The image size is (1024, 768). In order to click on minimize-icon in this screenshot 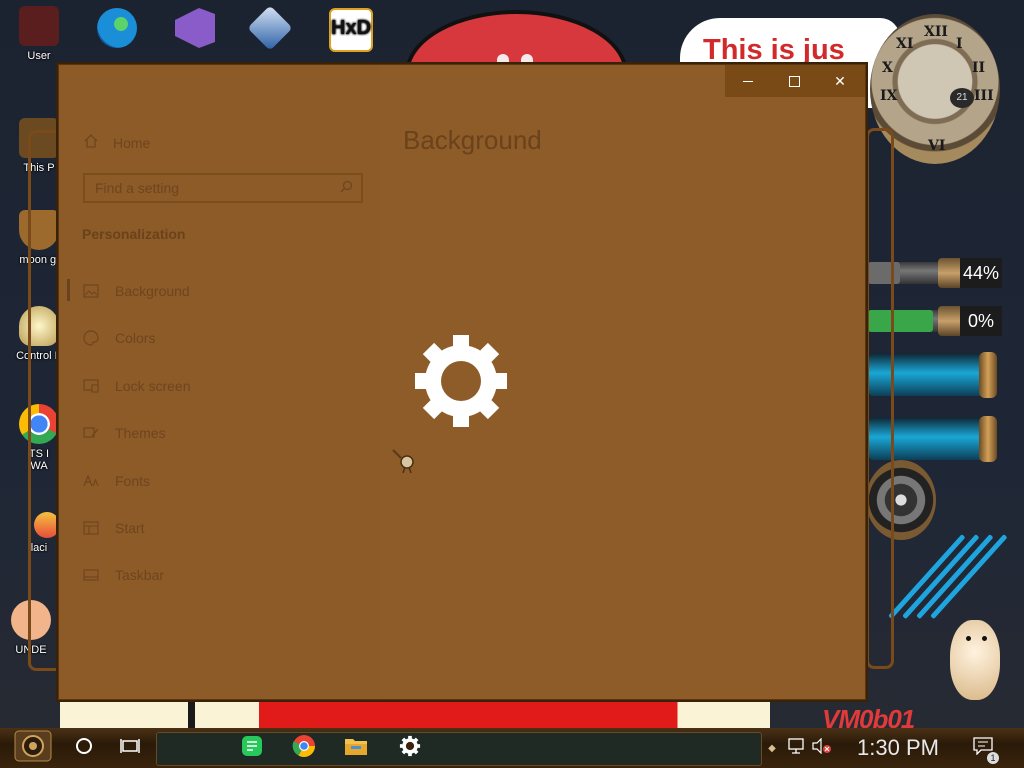, I will do `click(748, 81)`.